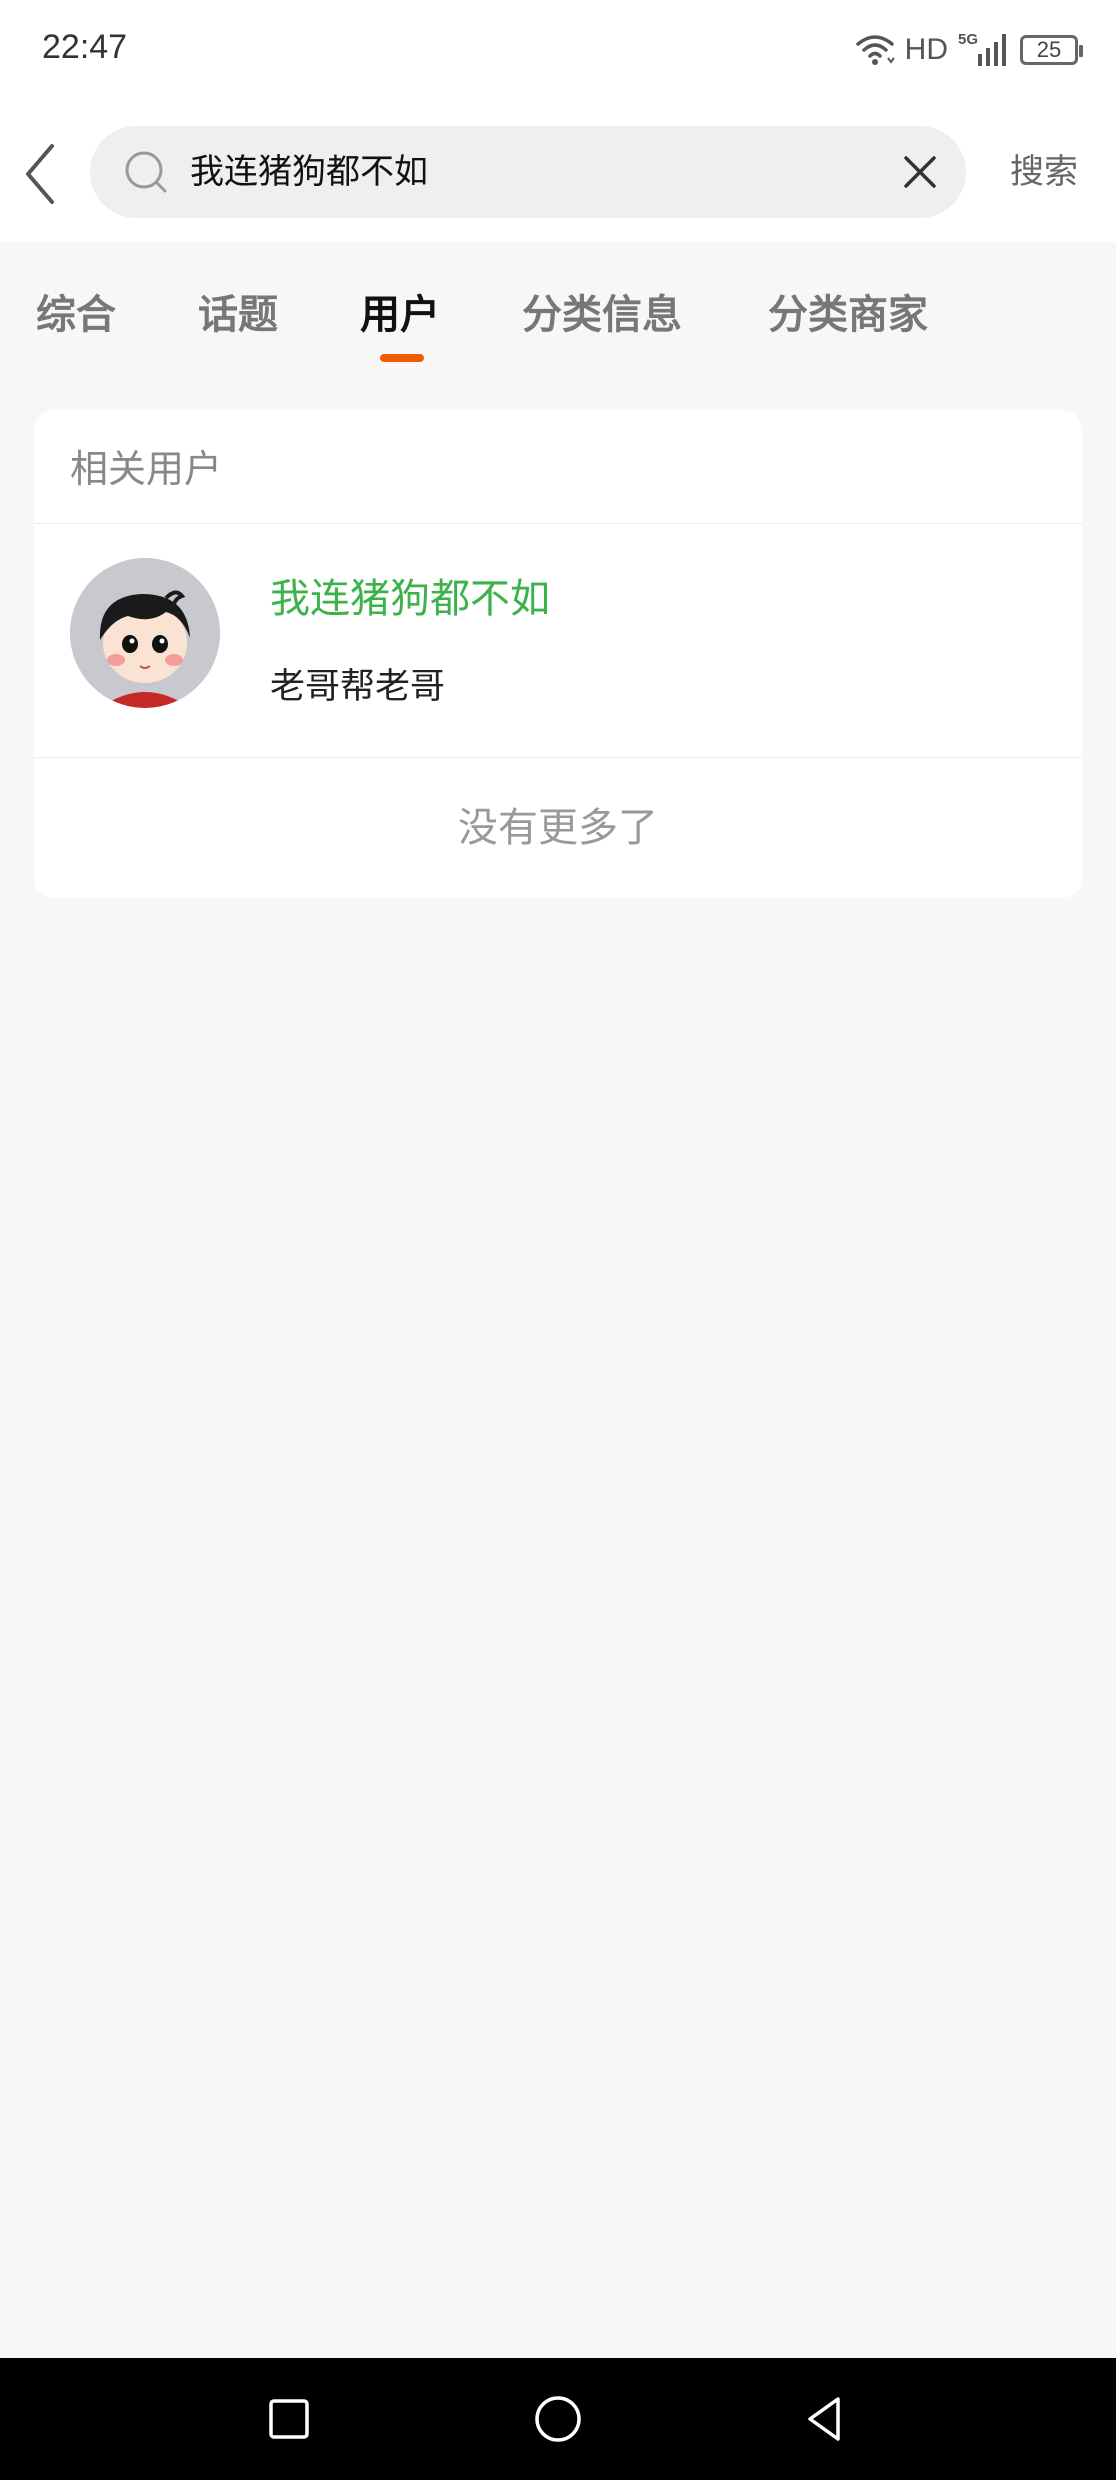  Describe the element at coordinates (1049, 49) in the screenshot. I see `battery-level: 25` at that location.